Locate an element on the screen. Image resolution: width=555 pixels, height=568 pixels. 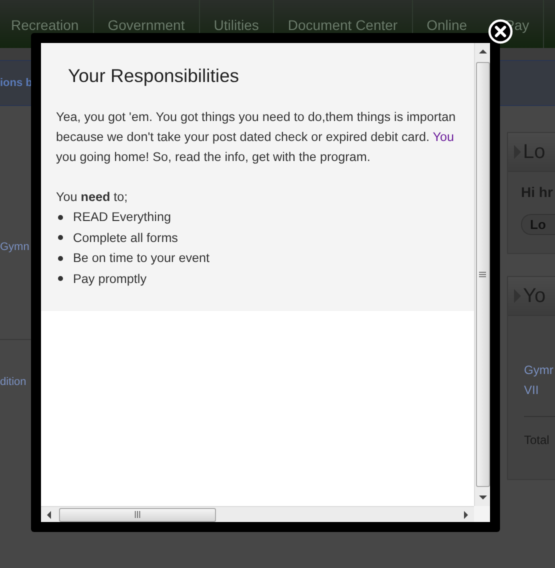
dialog-title: Your Responsibilities is located at coordinates (154, 76).